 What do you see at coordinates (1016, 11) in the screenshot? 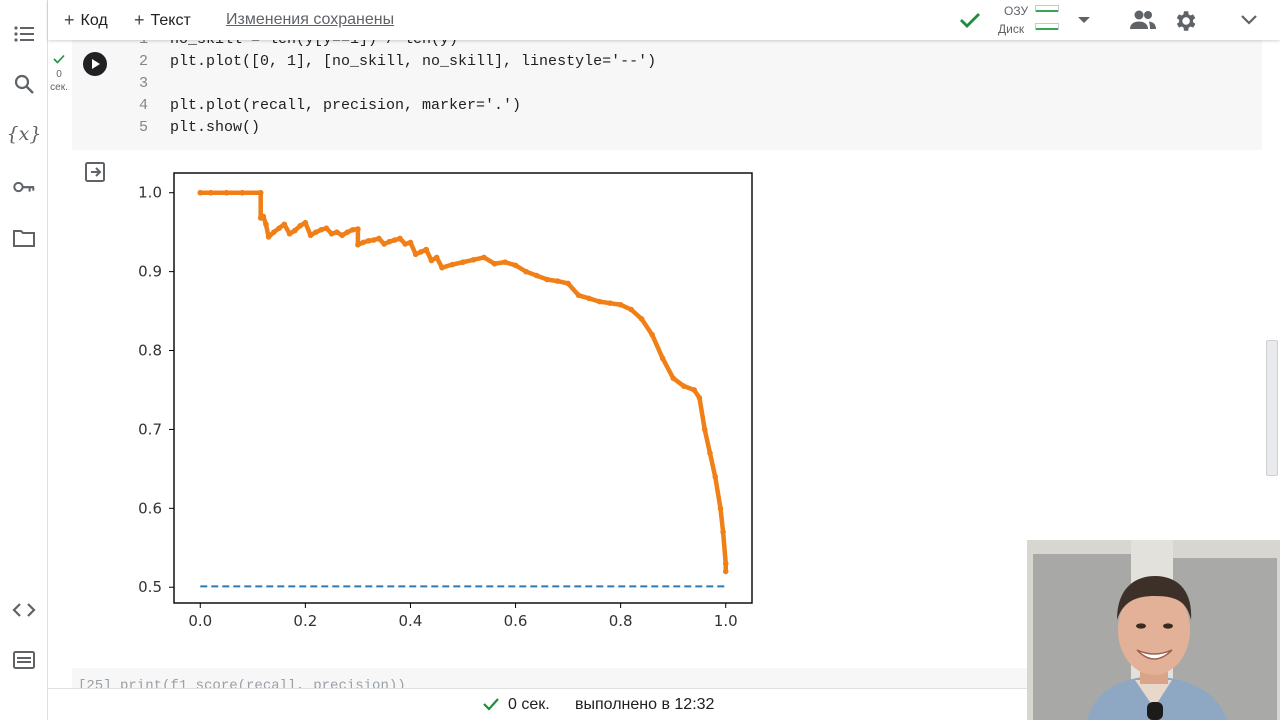
I see `ram-label: ОЗУ` at bounding box center [1016, 11].